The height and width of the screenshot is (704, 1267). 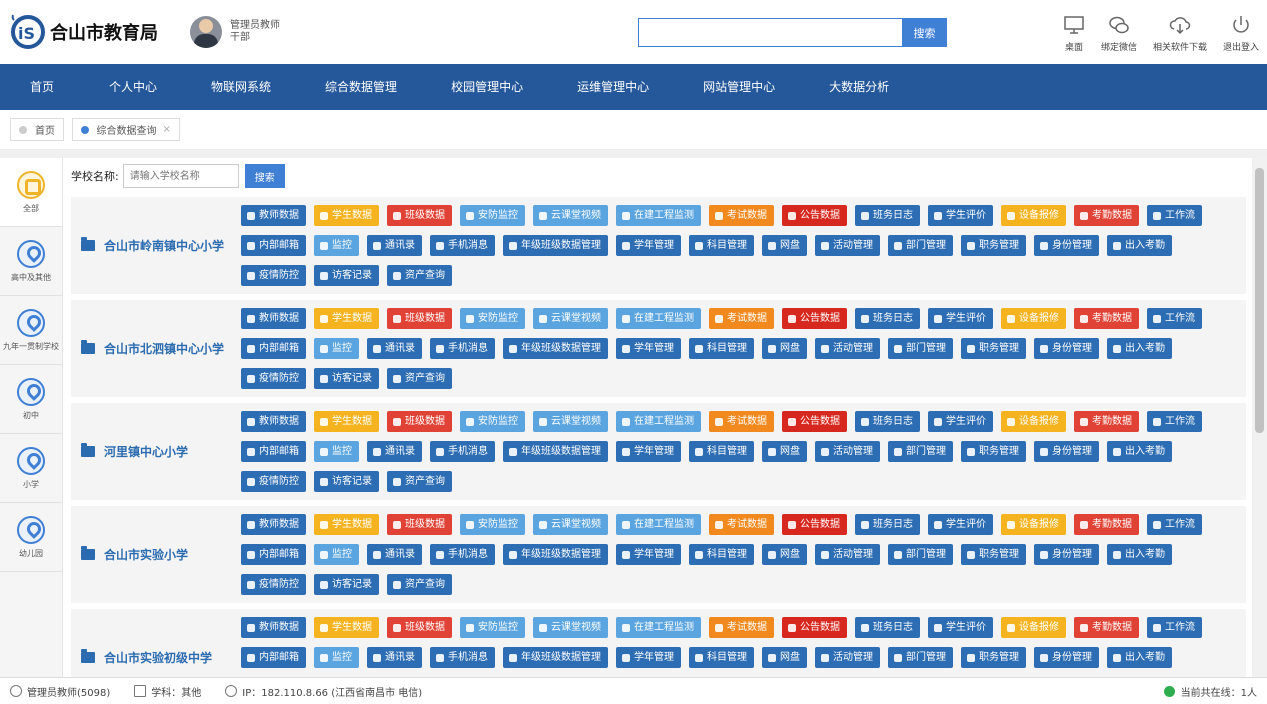 What do you see at coordinates (1074, 33) in the screenshot?
I see `desktop-button: 桌面` at bounding box center [1074, 33].